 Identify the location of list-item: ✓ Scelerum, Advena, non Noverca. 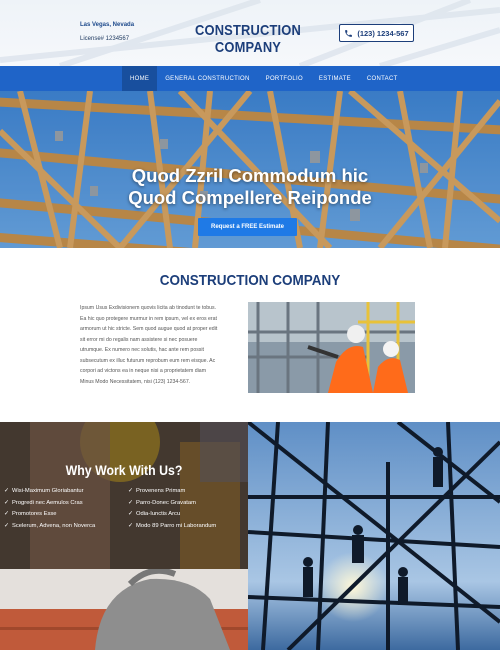
(49, 527).